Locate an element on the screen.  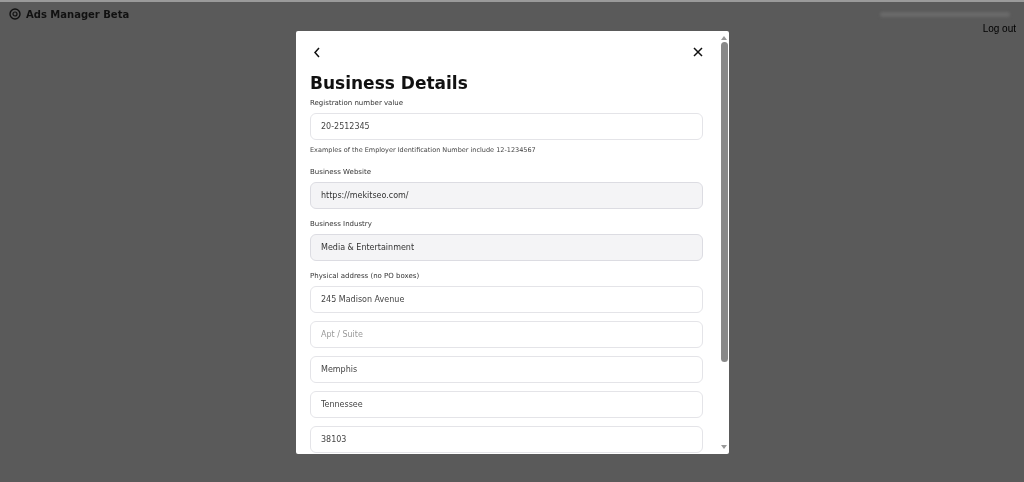
back-icon is located at coordinates (317, 52).